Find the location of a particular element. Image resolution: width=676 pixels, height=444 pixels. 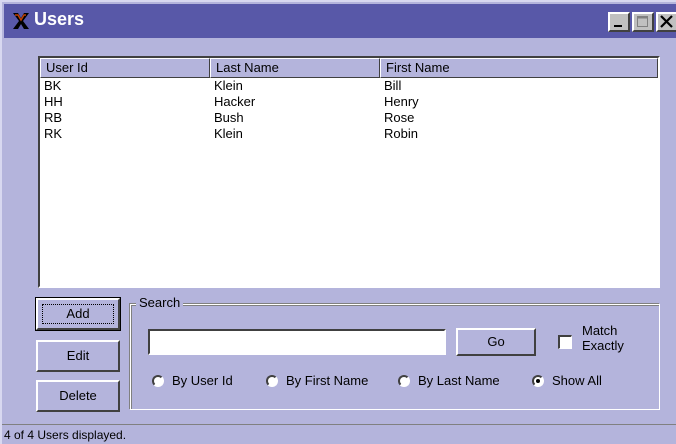

list-header: User Id Last Name First Name is located at coordinates (349, 68).